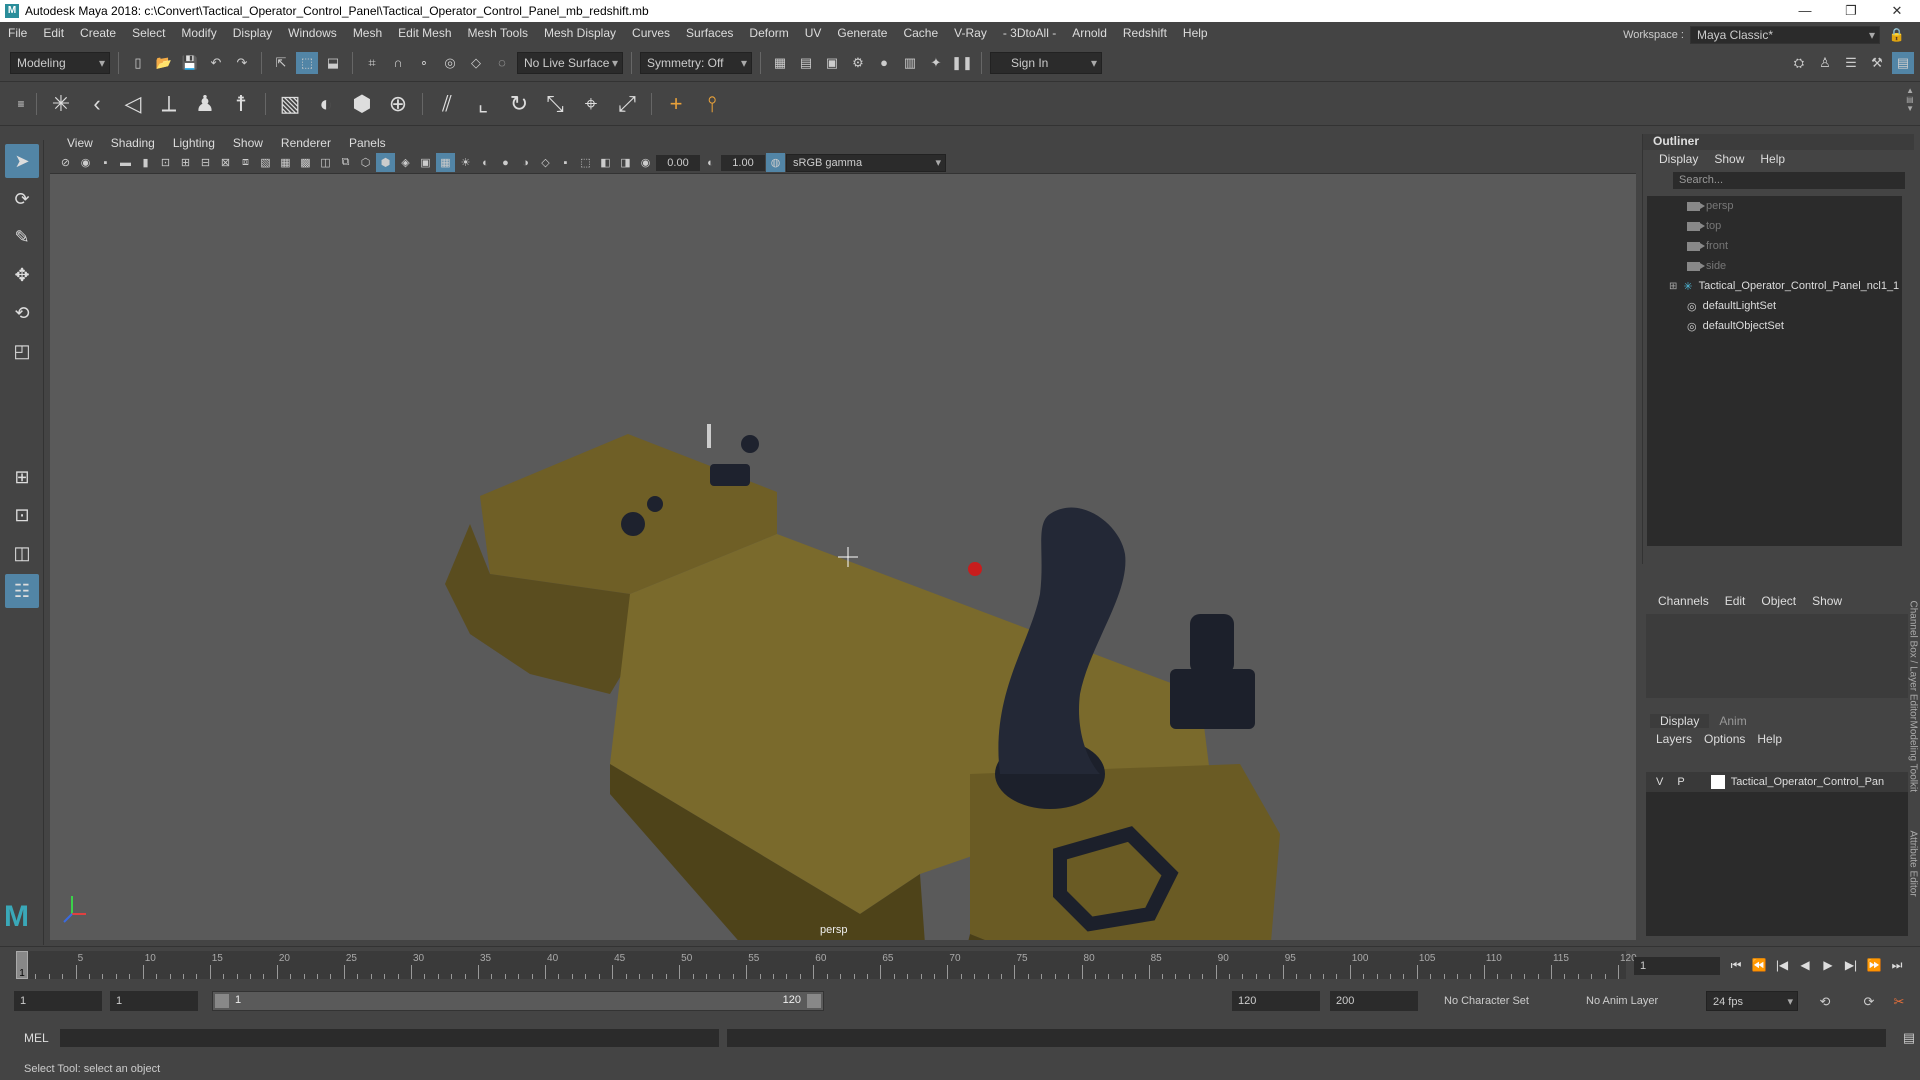 This screenshot has width=1920, height=1080. What do you see at coordinates (1769, 739) in the screenshot?
I see `layer-menu-help: Help` at bounding box center [1769, 739].